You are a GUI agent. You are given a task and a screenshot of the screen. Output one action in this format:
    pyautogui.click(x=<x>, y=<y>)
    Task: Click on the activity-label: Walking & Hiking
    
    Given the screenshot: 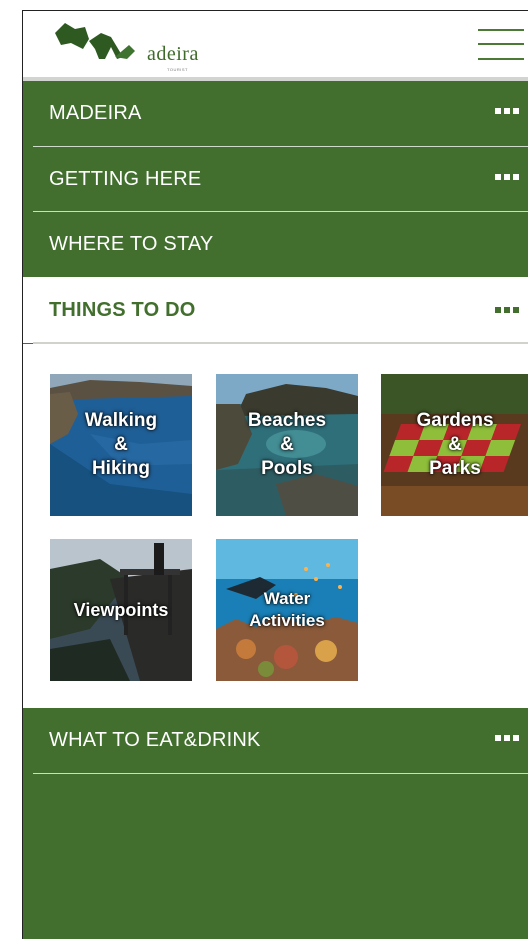 What is the action you would take?
    pyautogui.click(x=121, y=444)
    